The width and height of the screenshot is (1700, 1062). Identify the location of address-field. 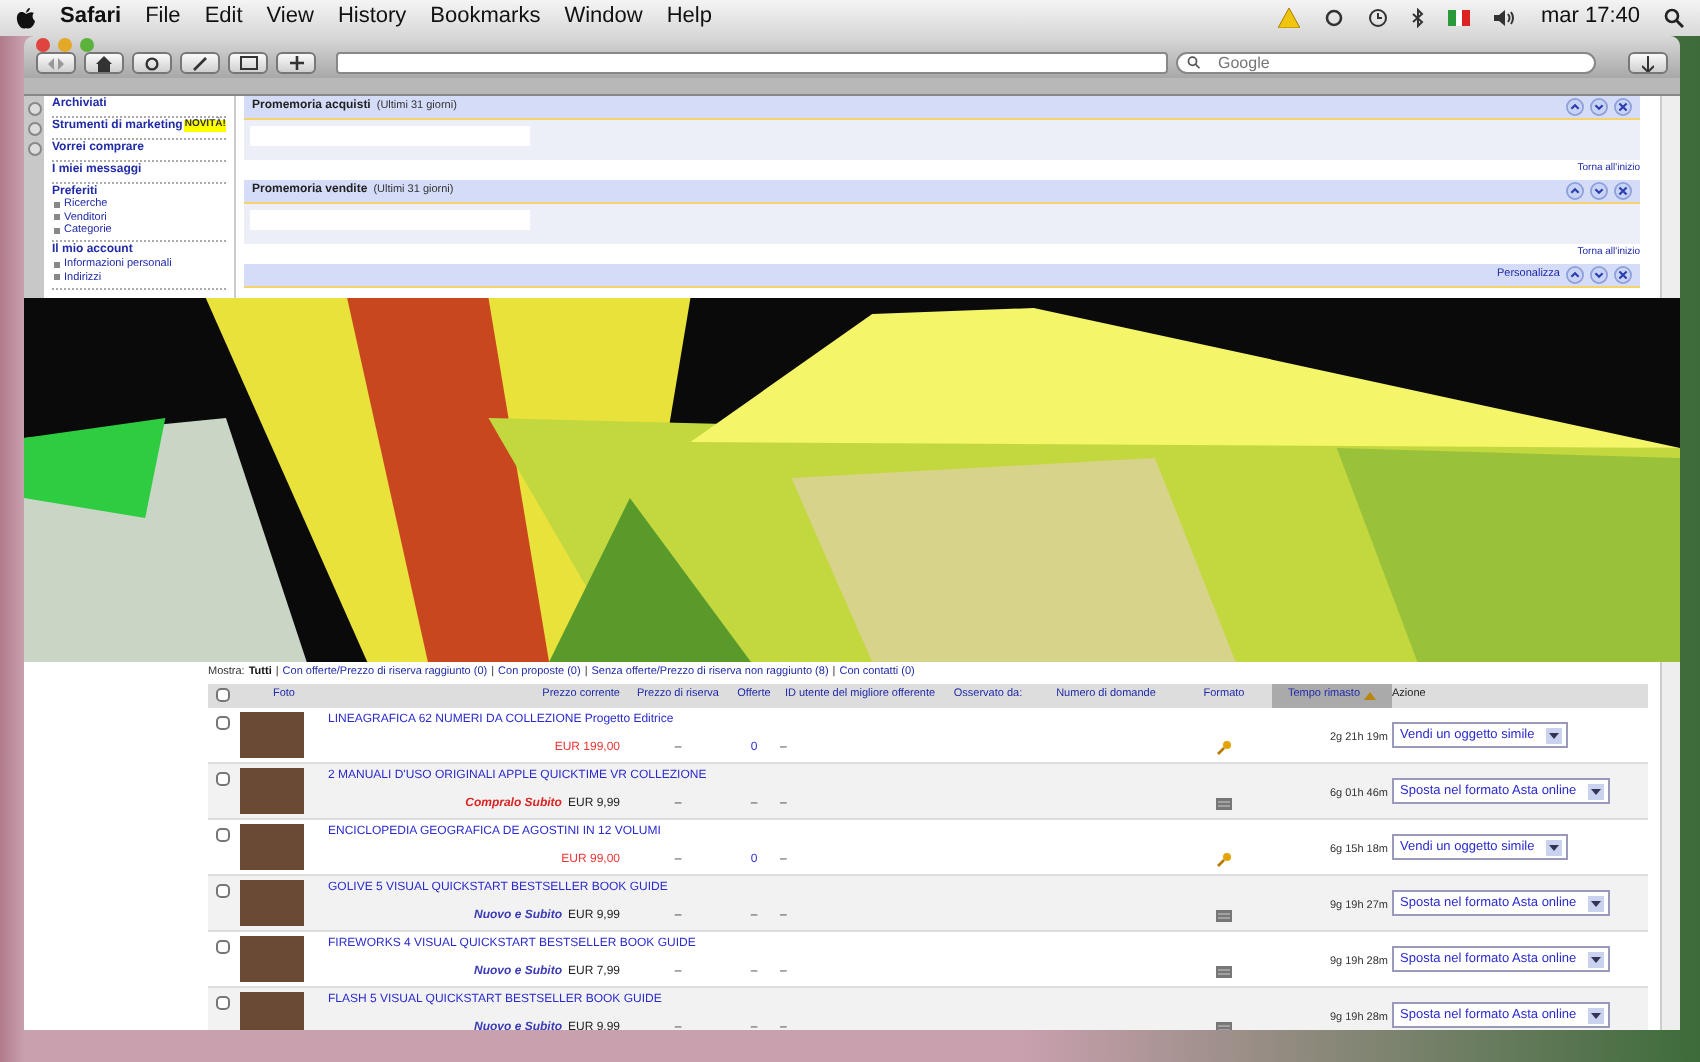
(752, 63).